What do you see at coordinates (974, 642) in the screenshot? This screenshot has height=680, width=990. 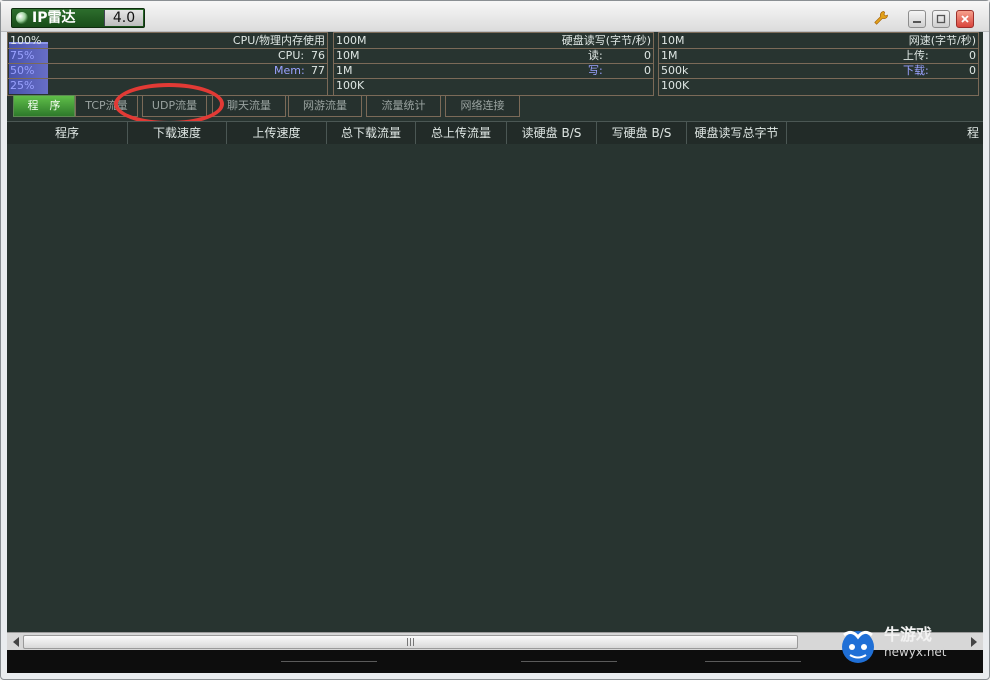 I see `scroll-right-arrow-icon` at bounding box center [974, 642].